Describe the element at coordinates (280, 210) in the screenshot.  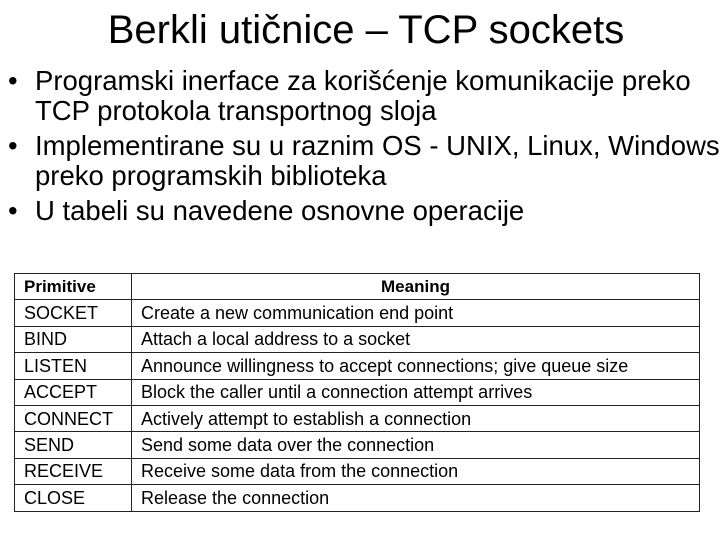
I see `bullet-text: U tabeli su navedene osnovne operacije` at that location.